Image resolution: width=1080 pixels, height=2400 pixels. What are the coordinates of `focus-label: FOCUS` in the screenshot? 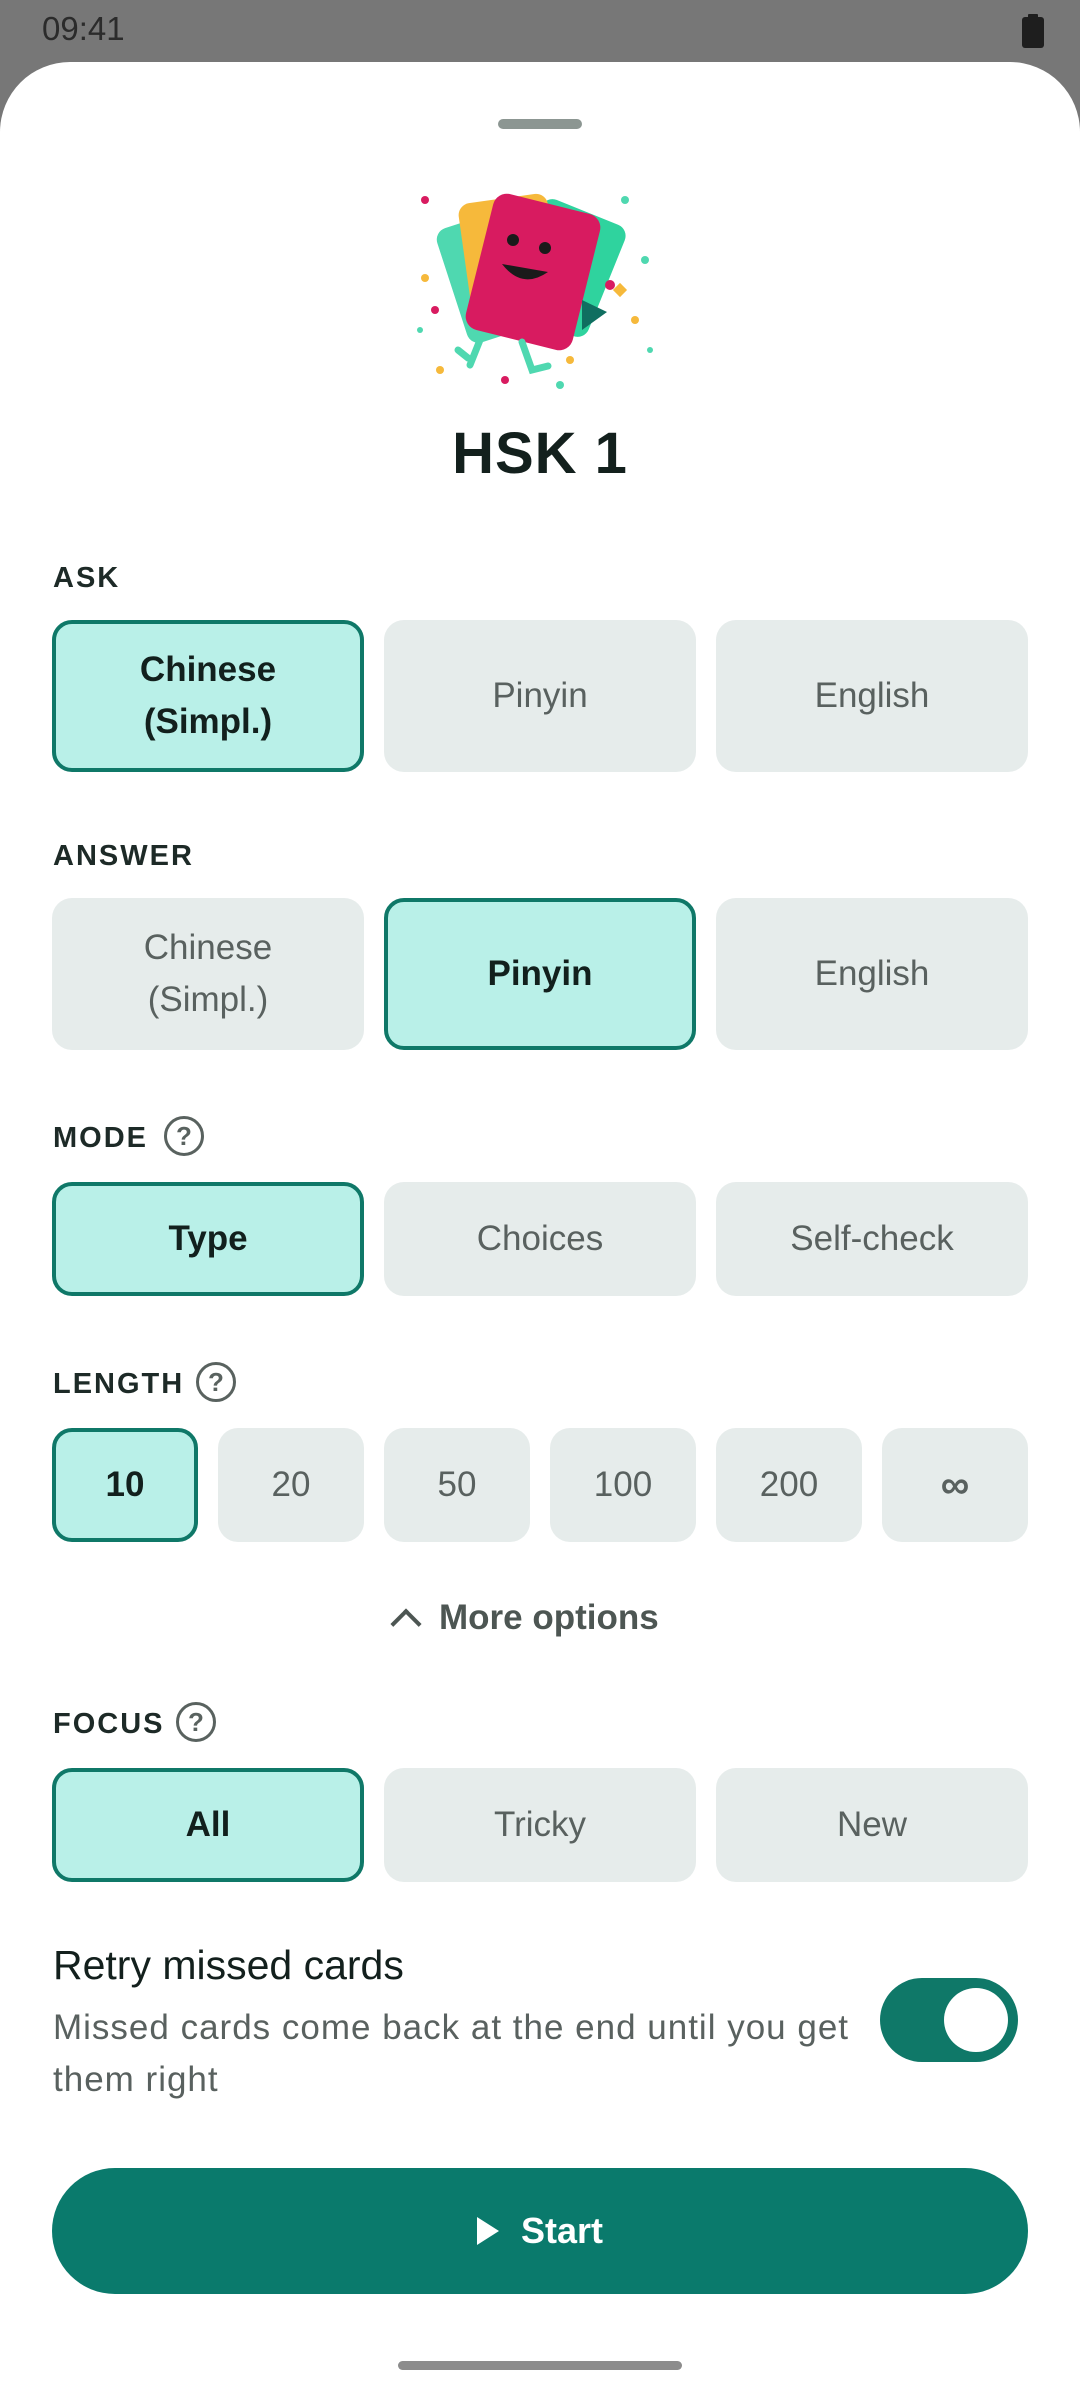 It's located at (109, 1724).